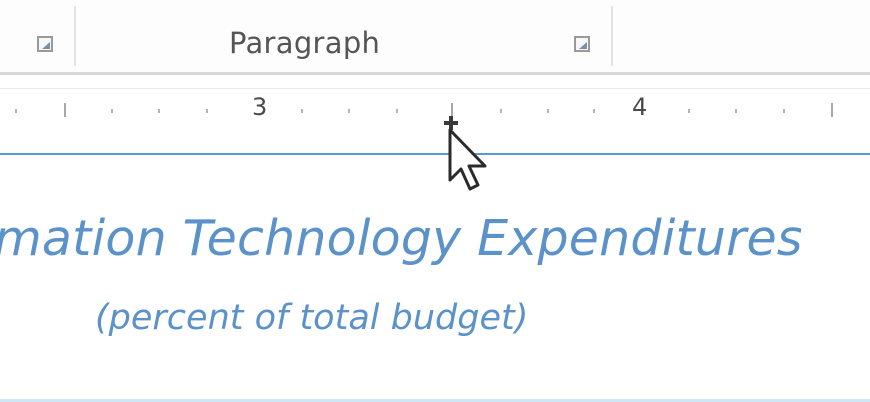 Image resolution: width=870 pixels, height=402 pixels. What do you see at coordinates (312, 318) in the screenshot?
I see `document-subheading: (percent of total budget)` at bounding box center [312, 318].